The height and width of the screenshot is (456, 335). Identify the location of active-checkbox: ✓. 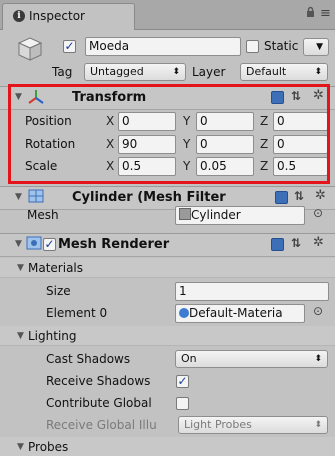
(69, 46).